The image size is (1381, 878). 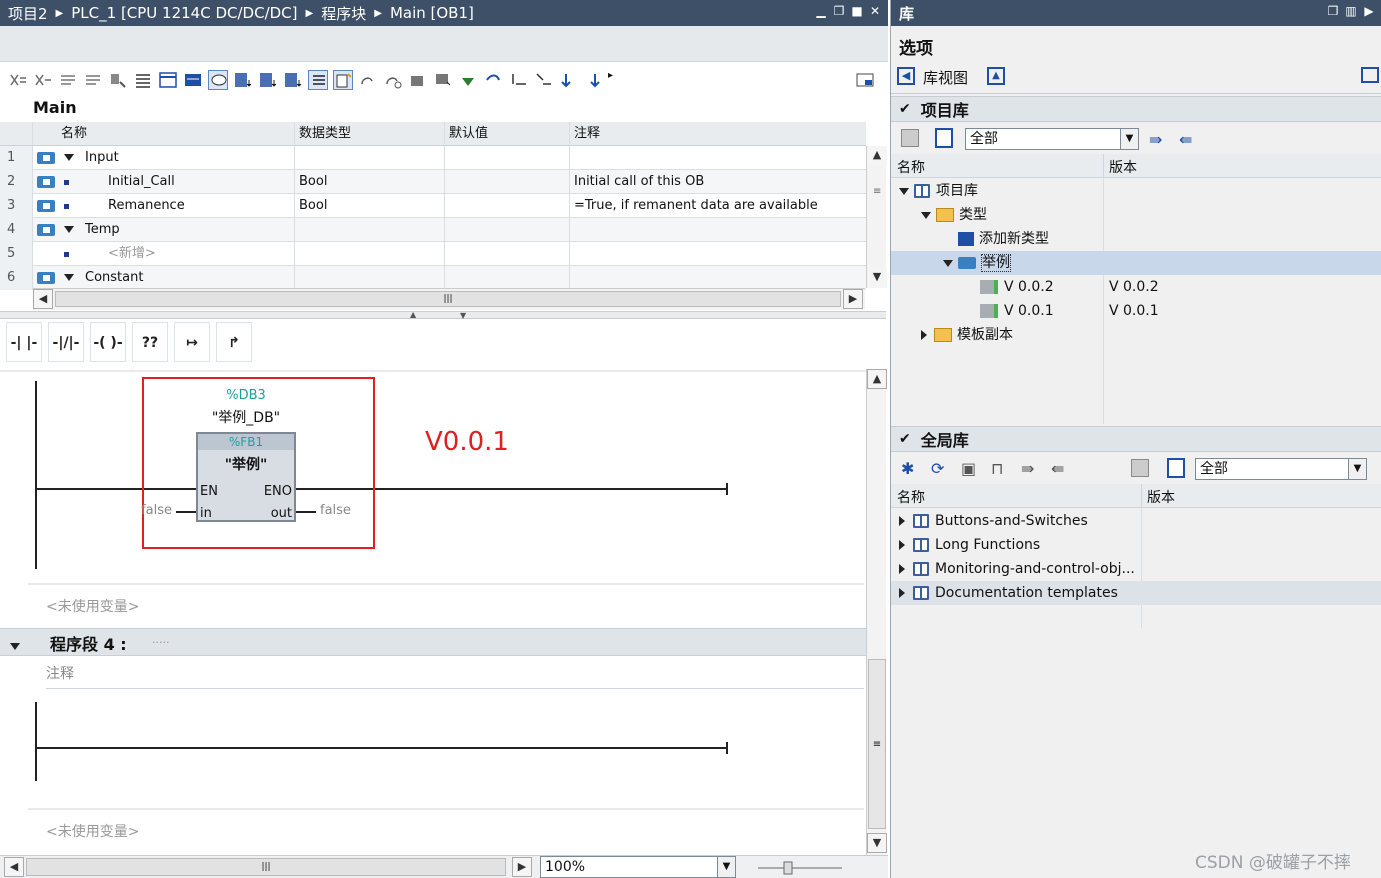 I want to click on indent-icon, so click(x=518, y=80).